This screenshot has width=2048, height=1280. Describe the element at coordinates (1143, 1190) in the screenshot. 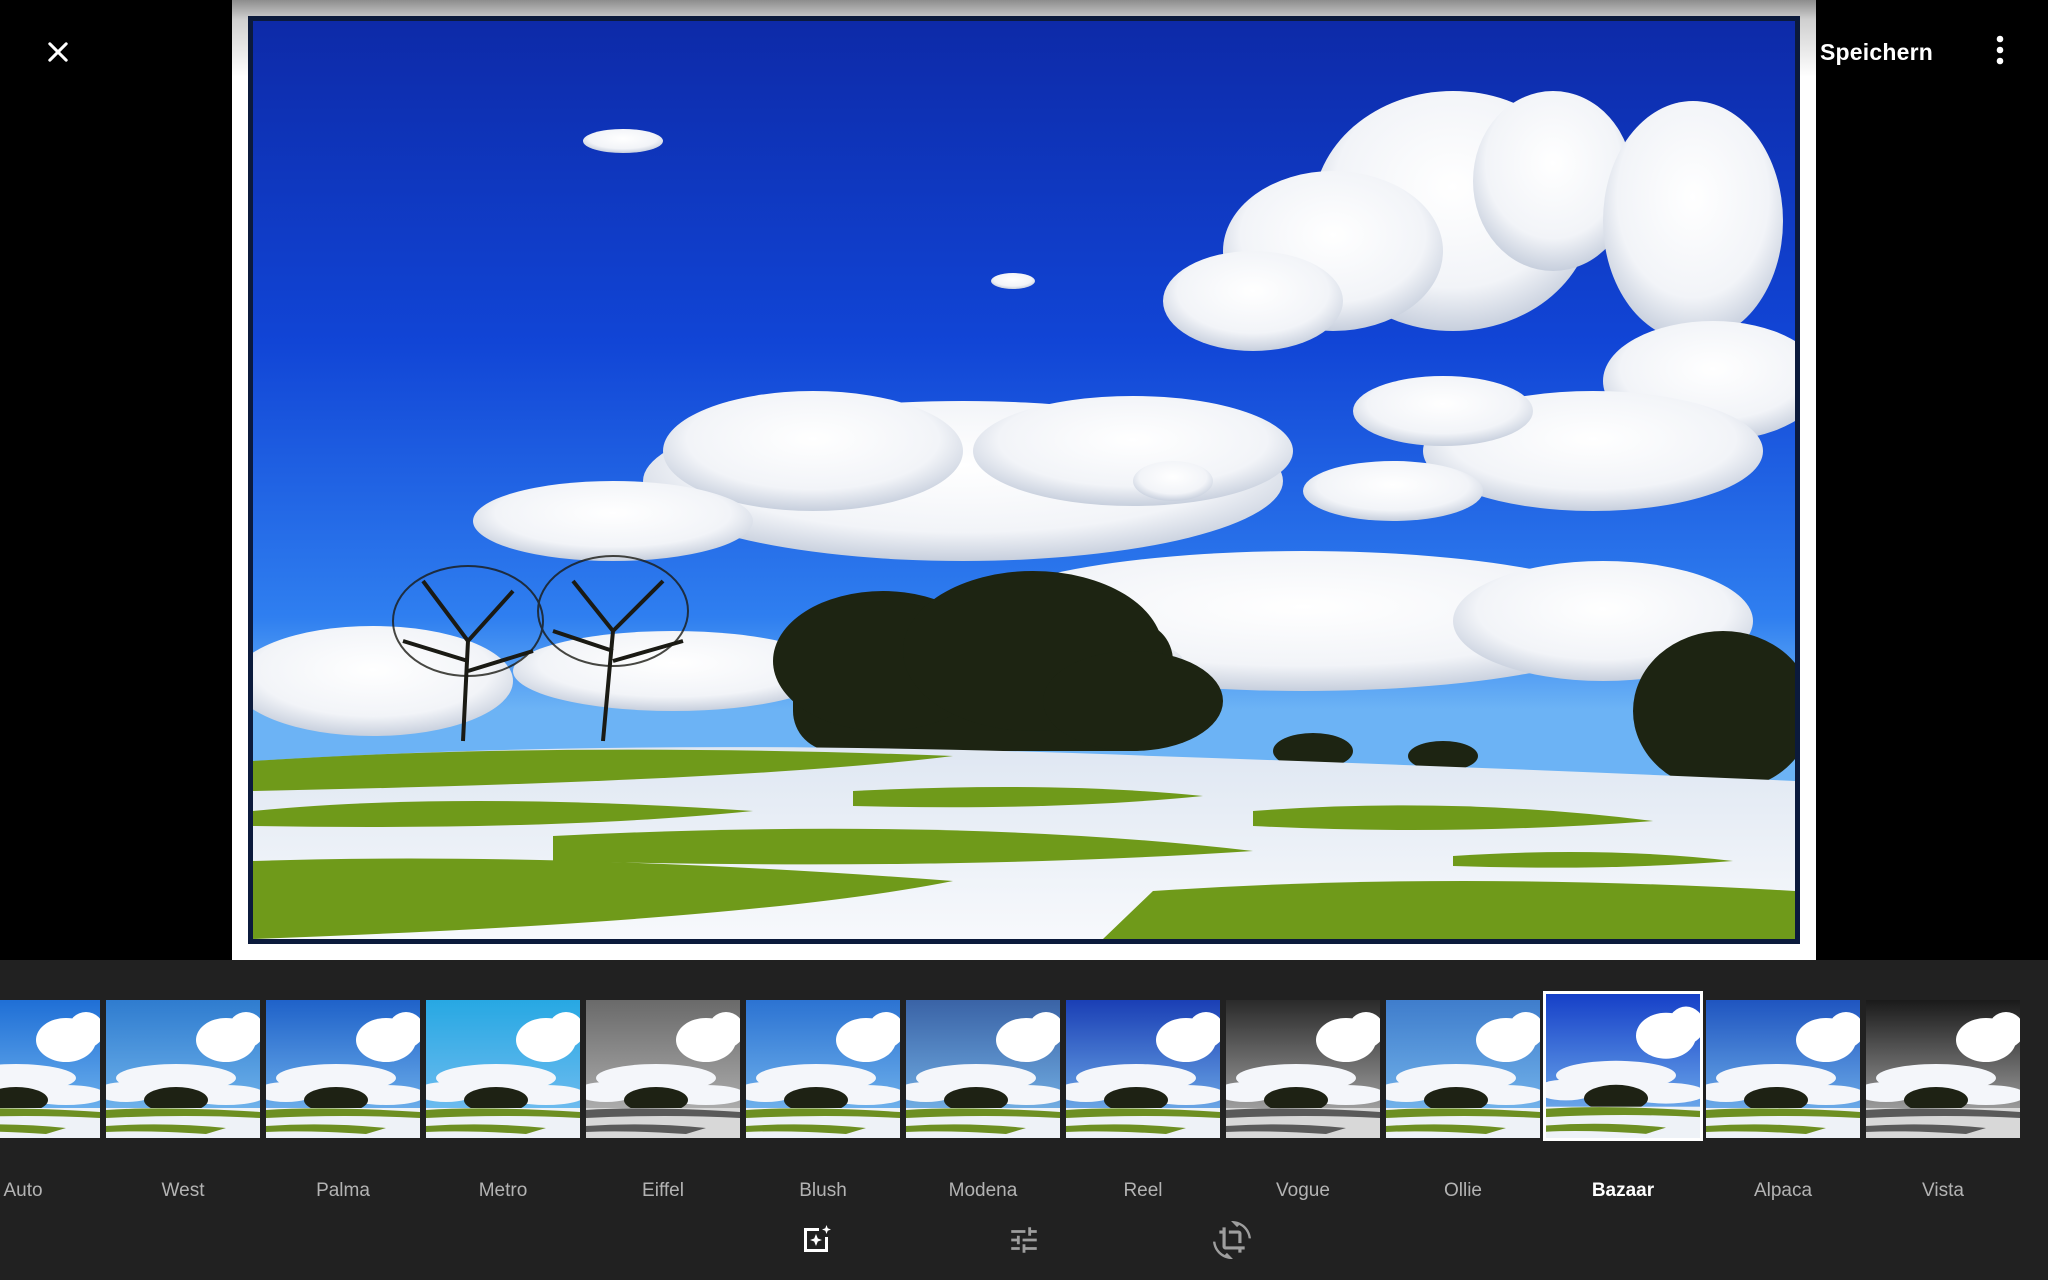

I see `filter-label: Reel` at that location.